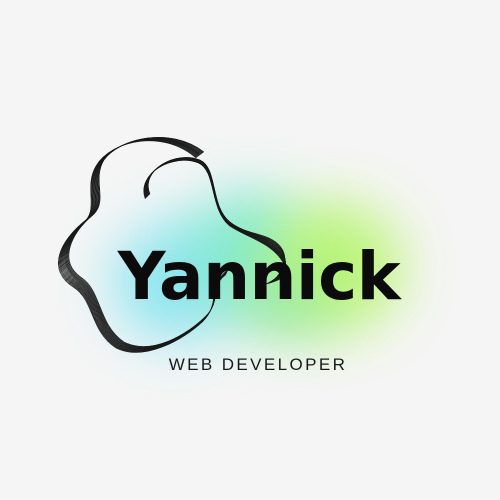 This screenshot has width=500, height=500. Describe the element at coordinates (259, 276) in the screenshot. I see `logo-name: Yannick` at that location.